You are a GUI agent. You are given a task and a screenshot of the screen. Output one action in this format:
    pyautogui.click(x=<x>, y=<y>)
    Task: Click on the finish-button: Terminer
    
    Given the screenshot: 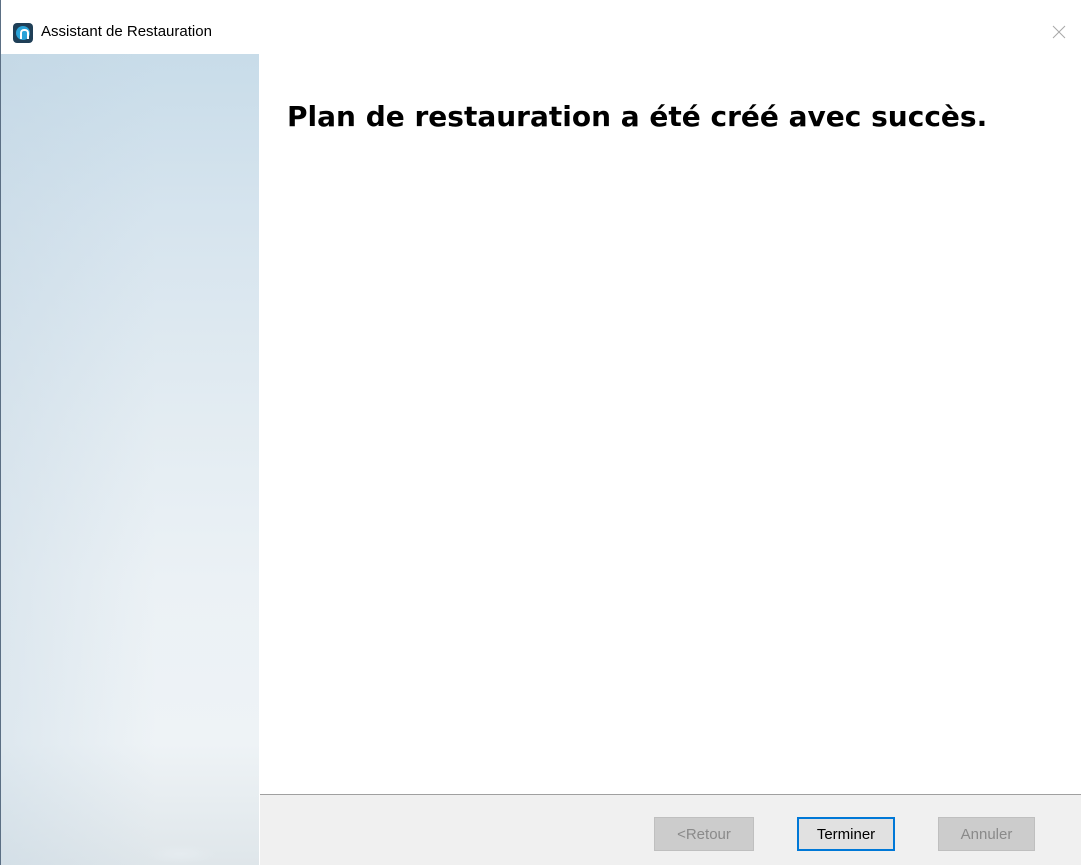 What is the action you would take?
    pyautogui.click(x=846, y=834)
    